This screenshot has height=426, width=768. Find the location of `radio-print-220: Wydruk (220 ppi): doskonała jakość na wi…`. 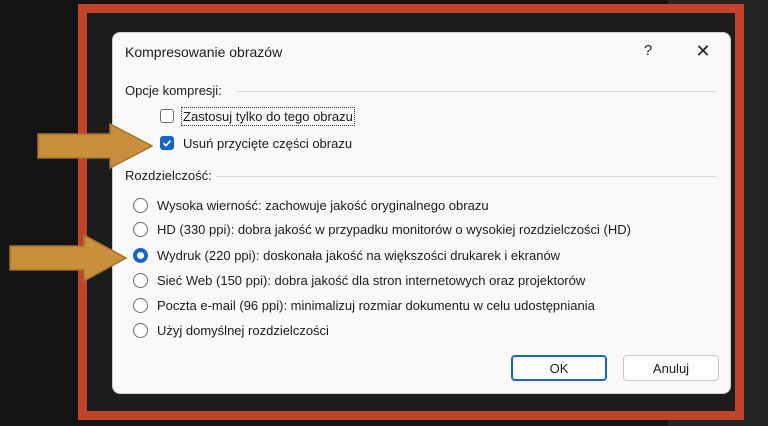

radio-print-220: Wydruk (220 ppi): doskonała jakość na wi… is located at coordinates (346, 255).